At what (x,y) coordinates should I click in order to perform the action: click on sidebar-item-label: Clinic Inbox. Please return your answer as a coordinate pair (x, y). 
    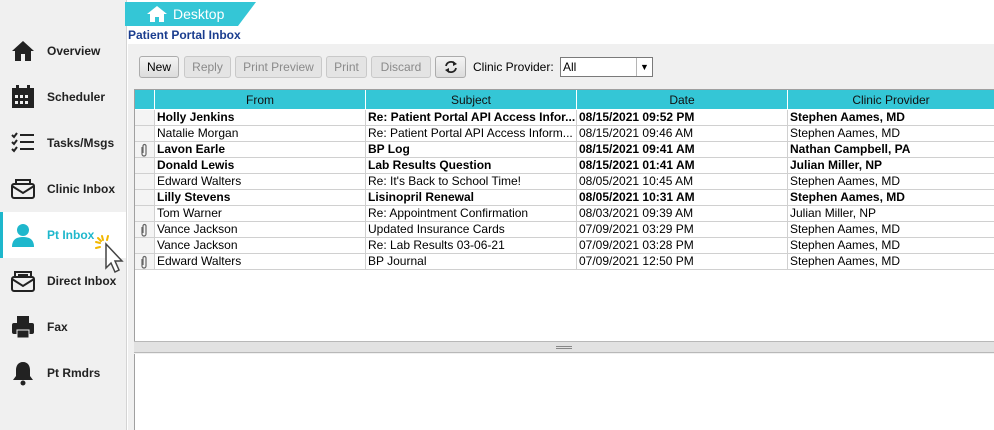
    Looking at the image, I should click on (81, 189).